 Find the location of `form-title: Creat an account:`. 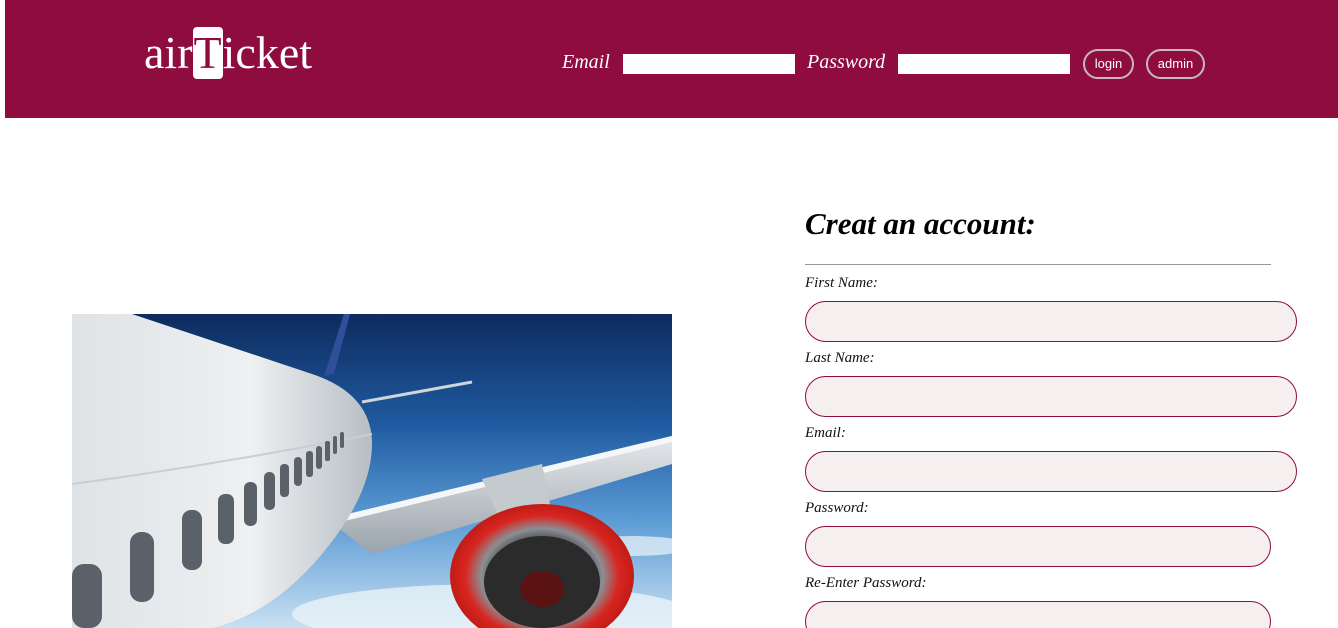

form-title: Creat an account: is located at coordinates (920, 223).